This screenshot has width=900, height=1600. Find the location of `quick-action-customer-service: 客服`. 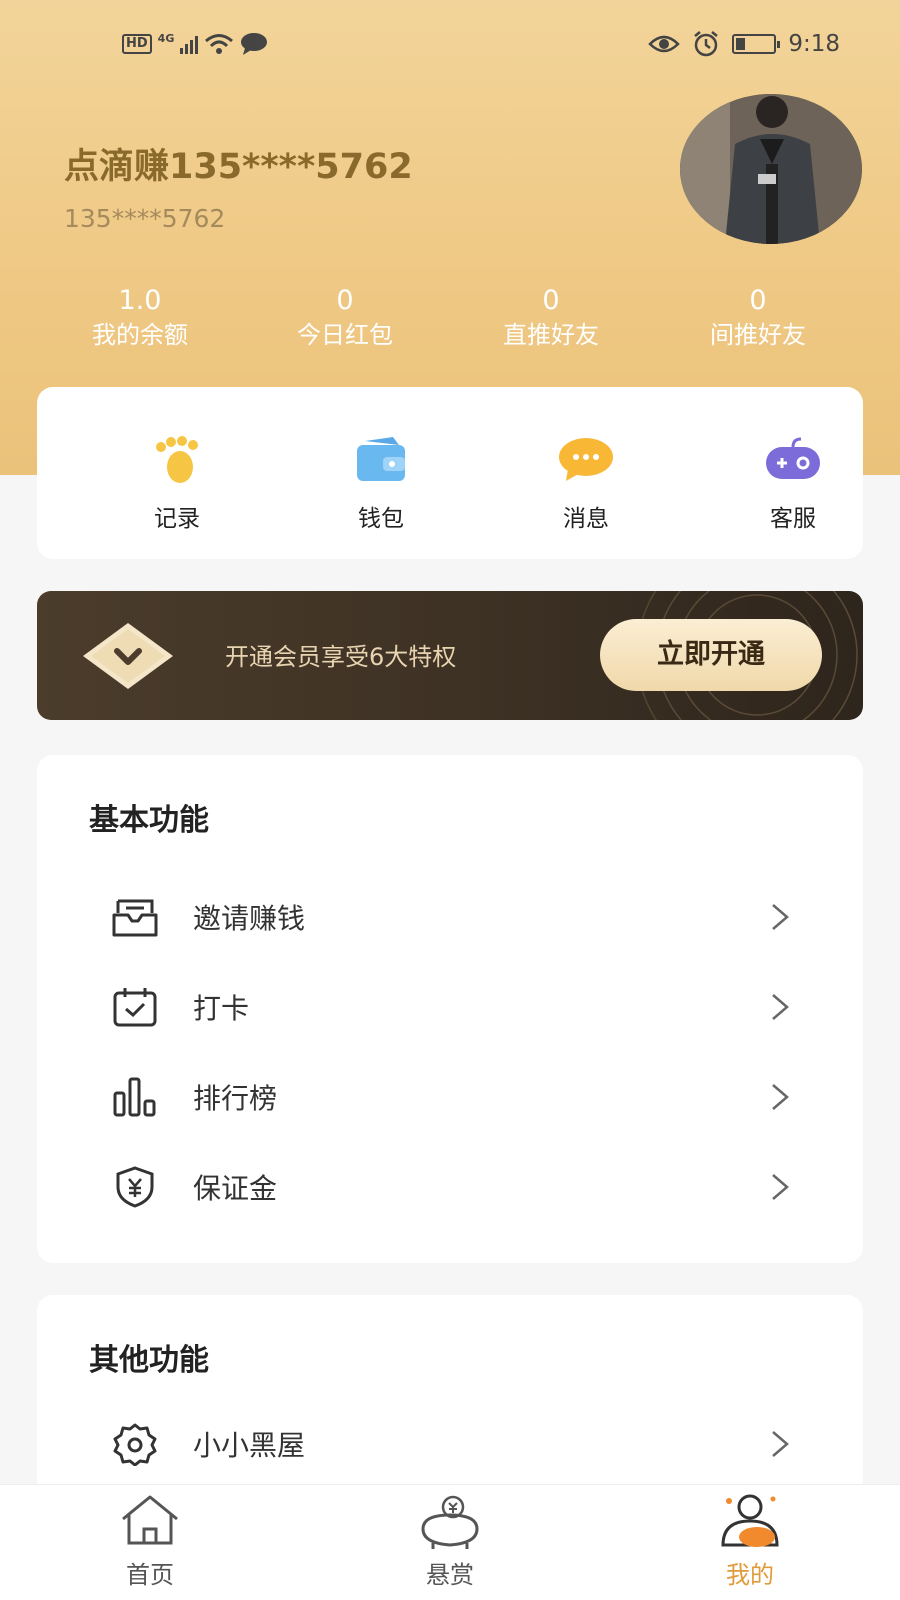

quick-action-customer-service: 客服 is located at coordinates (793, 484).